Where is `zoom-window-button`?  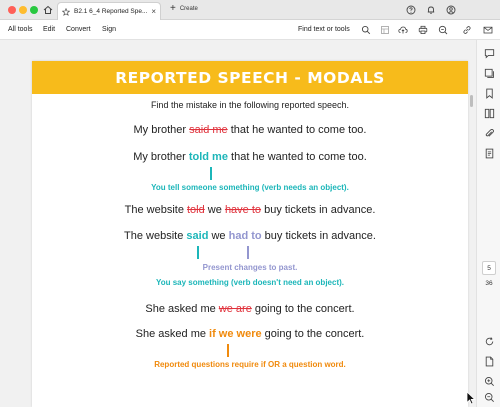 zoom-window-button is located at coordinates (34, 10).